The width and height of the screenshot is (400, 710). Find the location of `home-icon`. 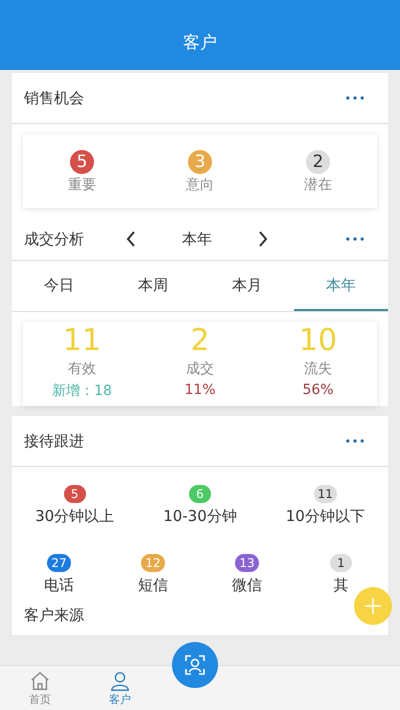

home-icon is located at coordinates (40, 681).